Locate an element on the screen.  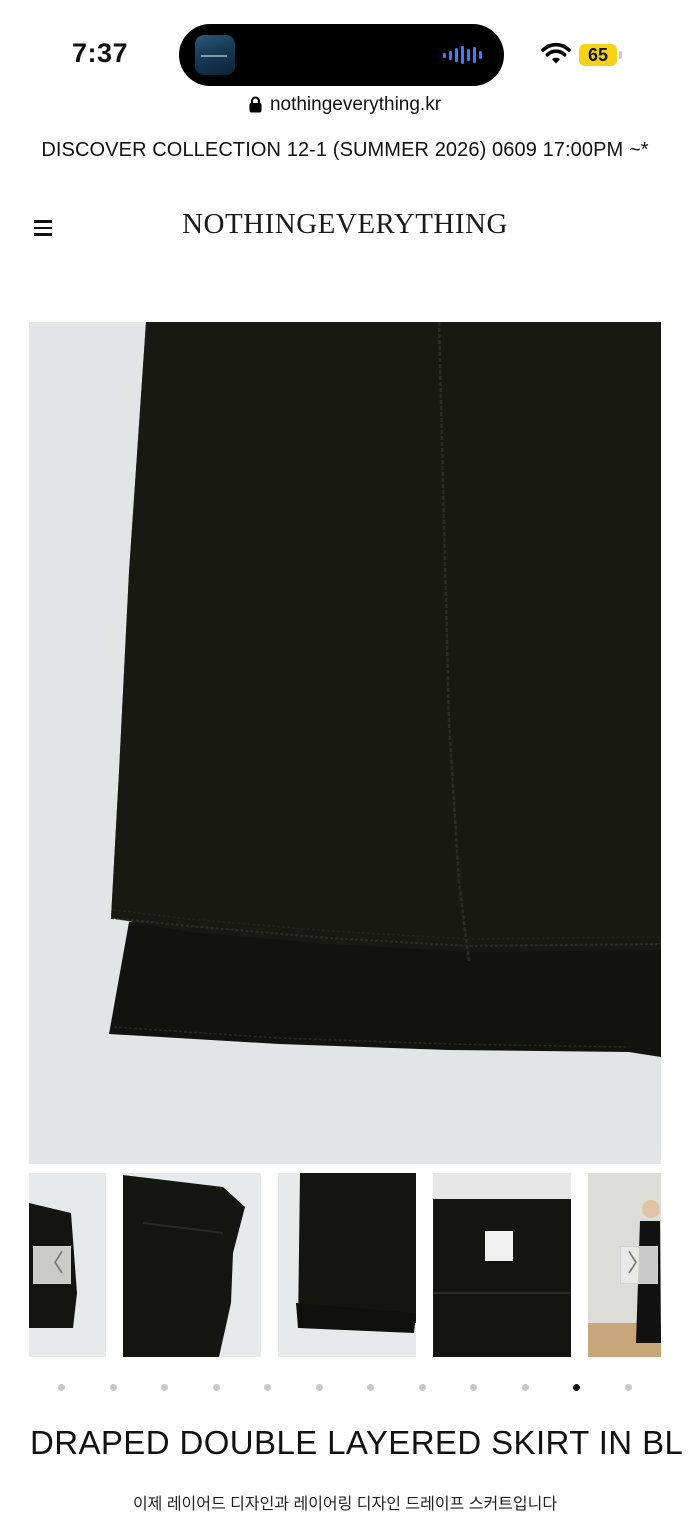
wifi-icon is located at coordinates (556, 53).